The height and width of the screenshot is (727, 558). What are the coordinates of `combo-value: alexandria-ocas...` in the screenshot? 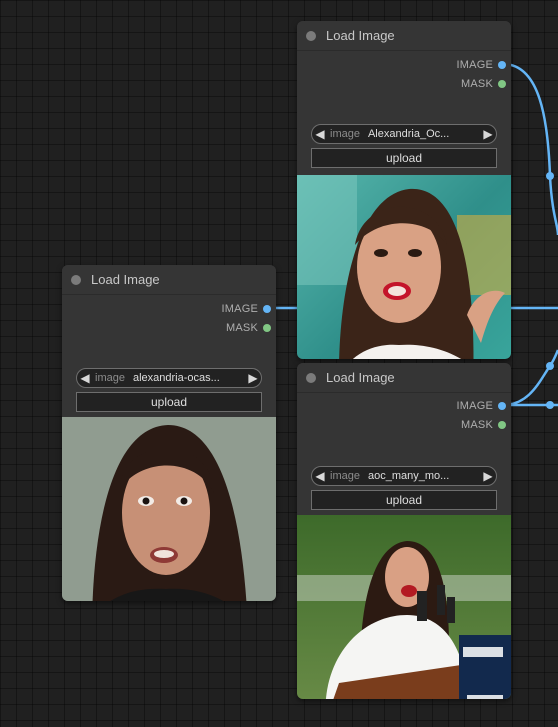 It's located at (176, 378).